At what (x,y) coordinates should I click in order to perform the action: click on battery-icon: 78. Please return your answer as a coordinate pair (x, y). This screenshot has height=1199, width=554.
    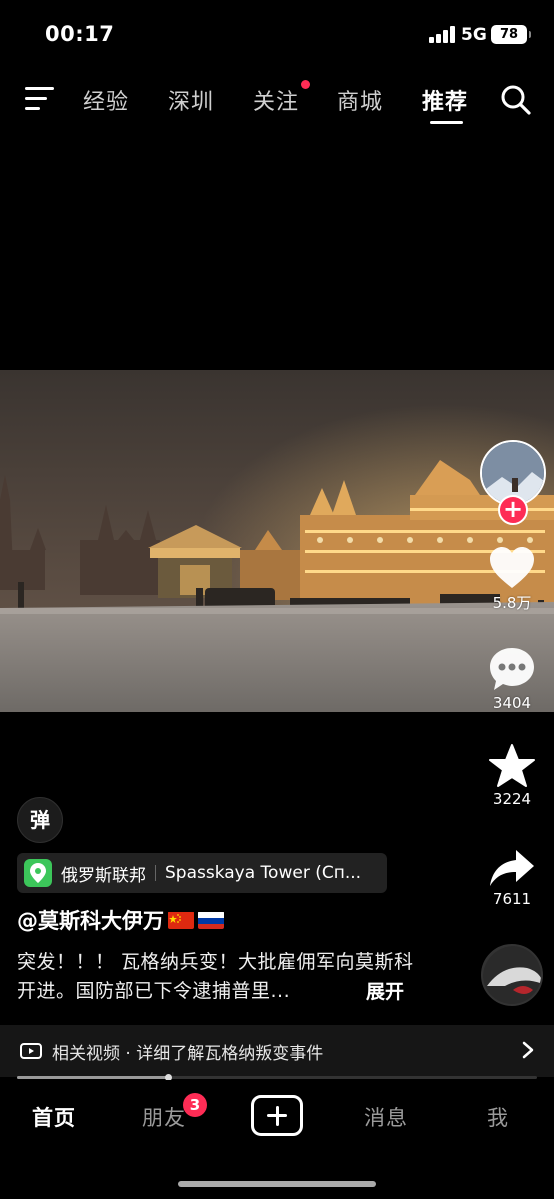
    Looking at the image, I should click on (511, 34).